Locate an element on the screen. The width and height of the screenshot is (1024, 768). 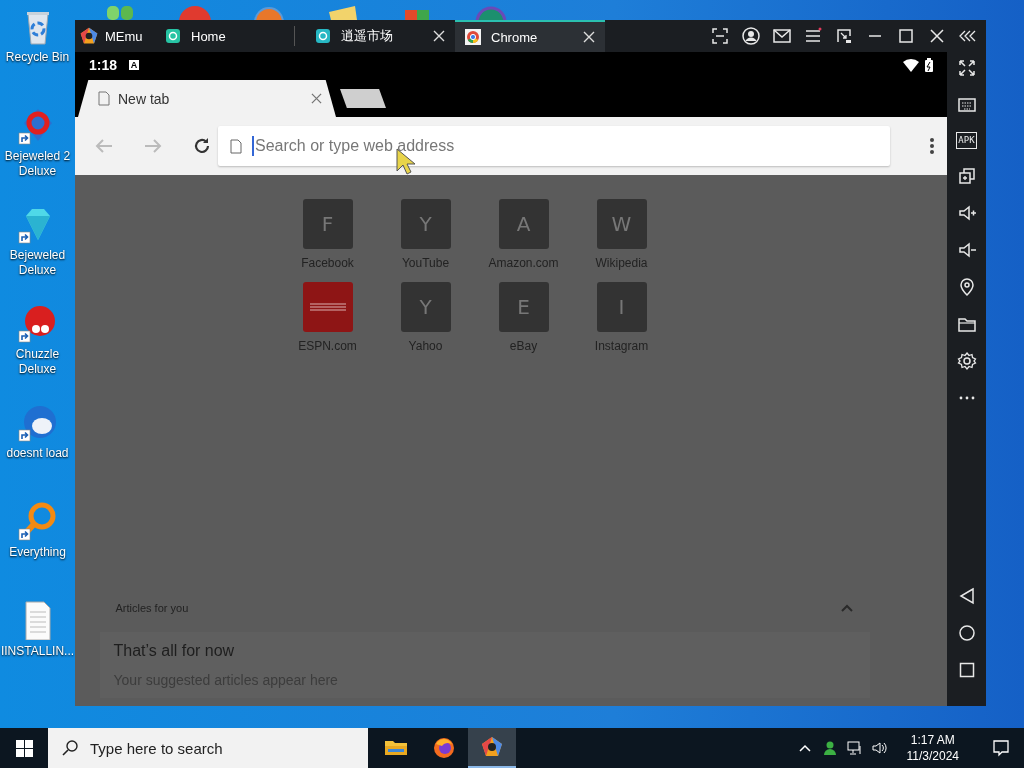
site-label: eBay is located at coordinates (523, 346).